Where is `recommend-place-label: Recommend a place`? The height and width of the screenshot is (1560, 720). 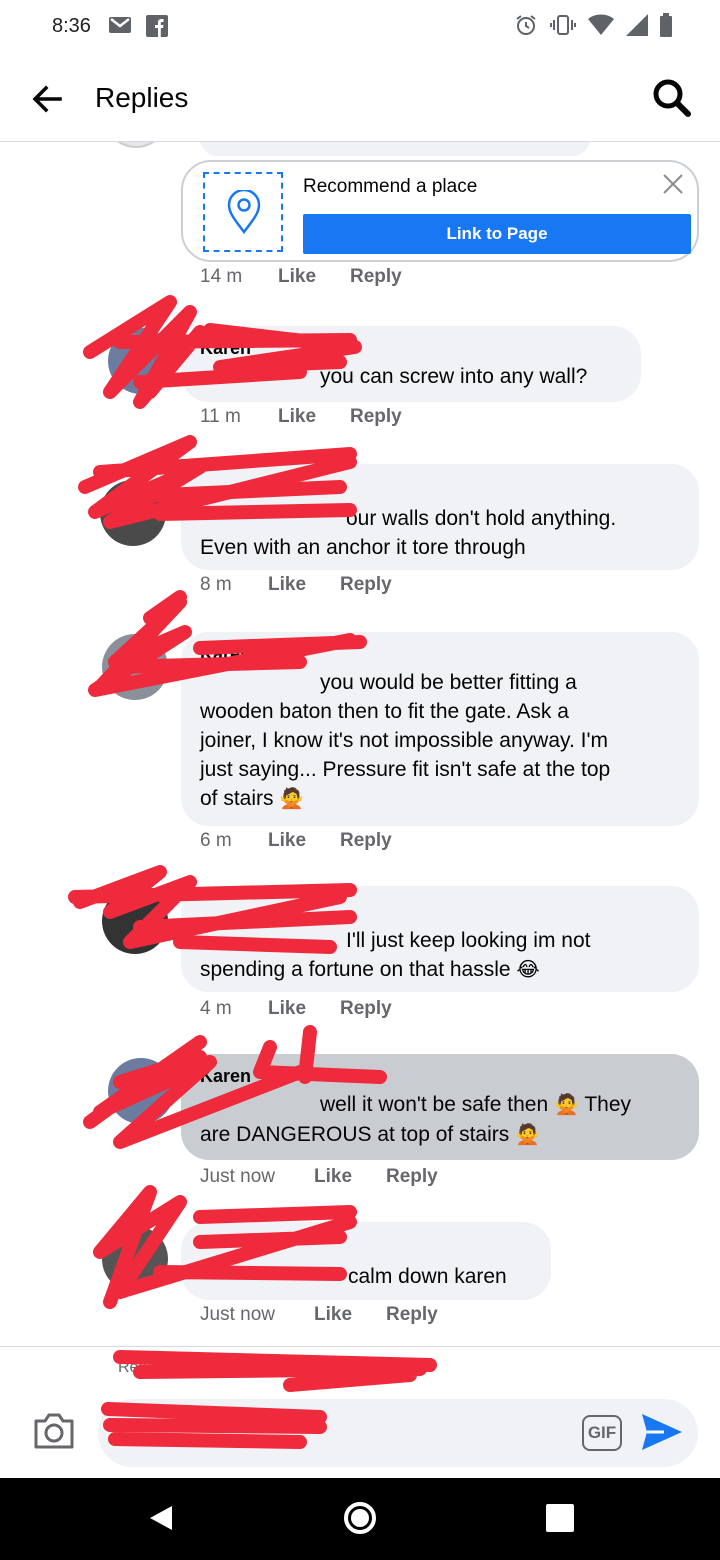
recommend-place-label: Recommend a place is located at coordinates (390, 186).